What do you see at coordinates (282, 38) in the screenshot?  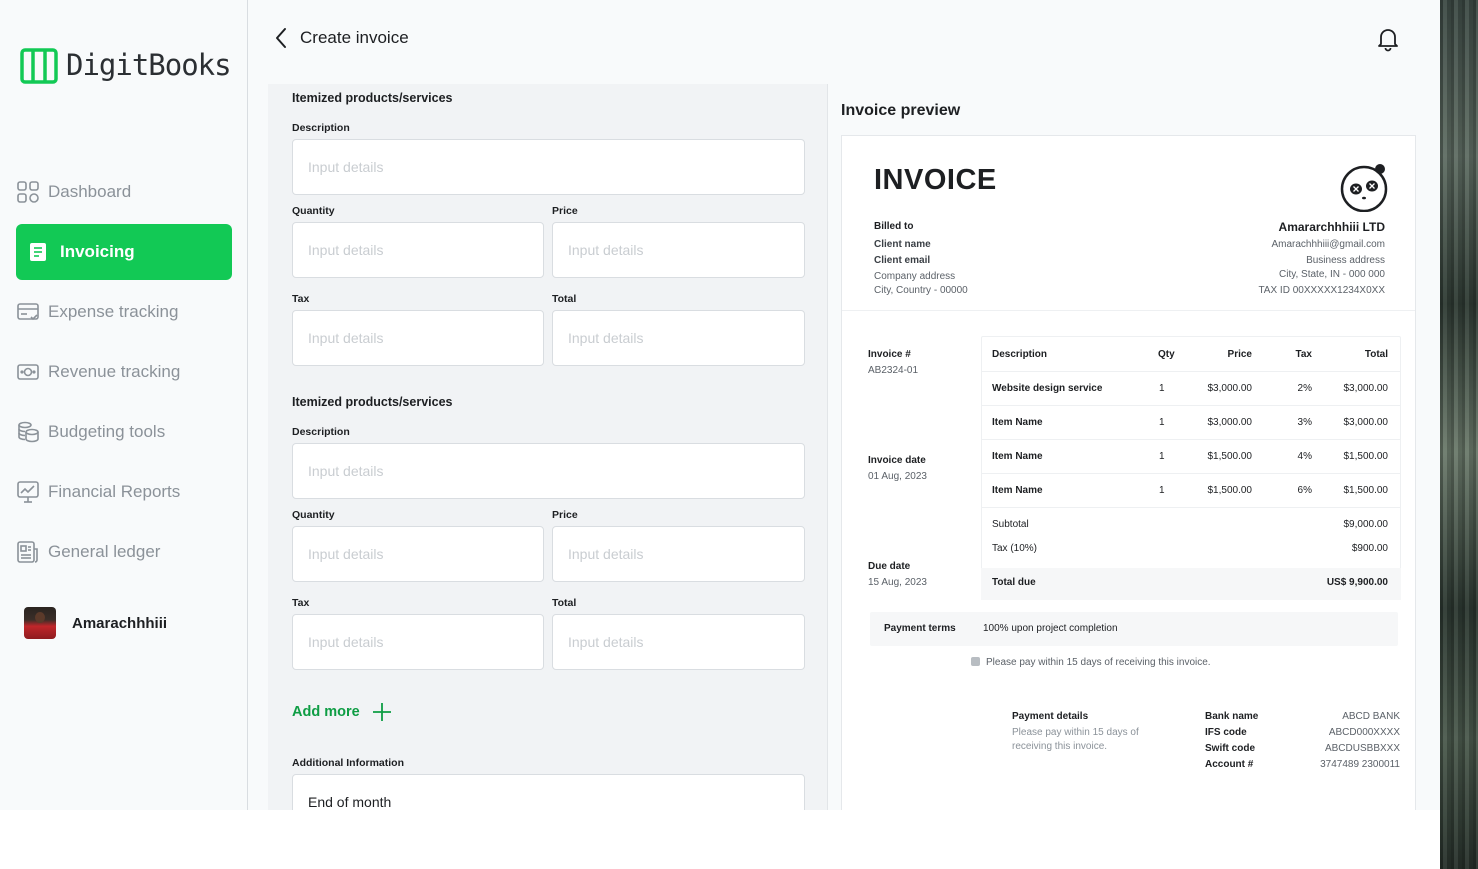 I see `back-arrow-icon` at bounding box center [282, 38].